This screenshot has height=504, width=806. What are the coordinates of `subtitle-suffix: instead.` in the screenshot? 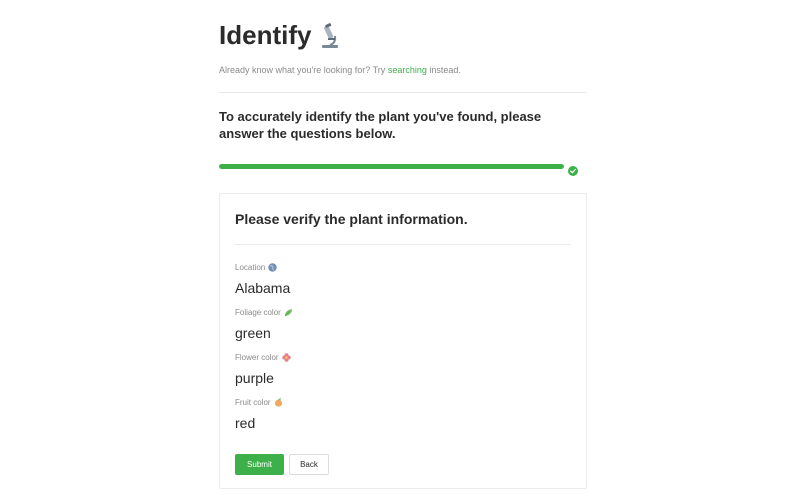 It's located at (443, 70).